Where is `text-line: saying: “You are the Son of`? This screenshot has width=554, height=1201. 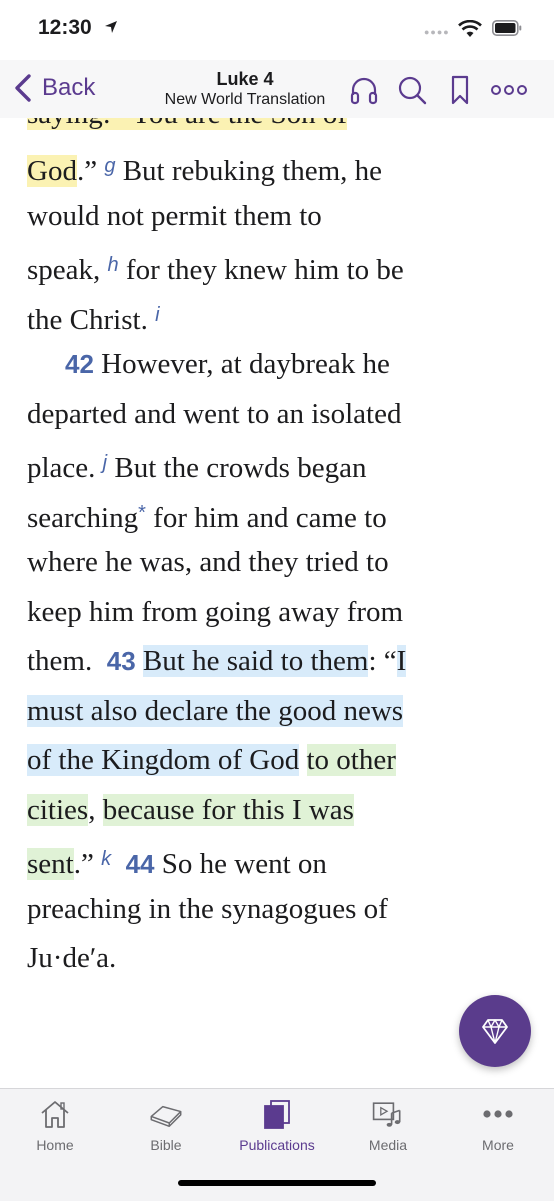
text-line: saying: “You are the Son of is located at coordinates (187, 127).